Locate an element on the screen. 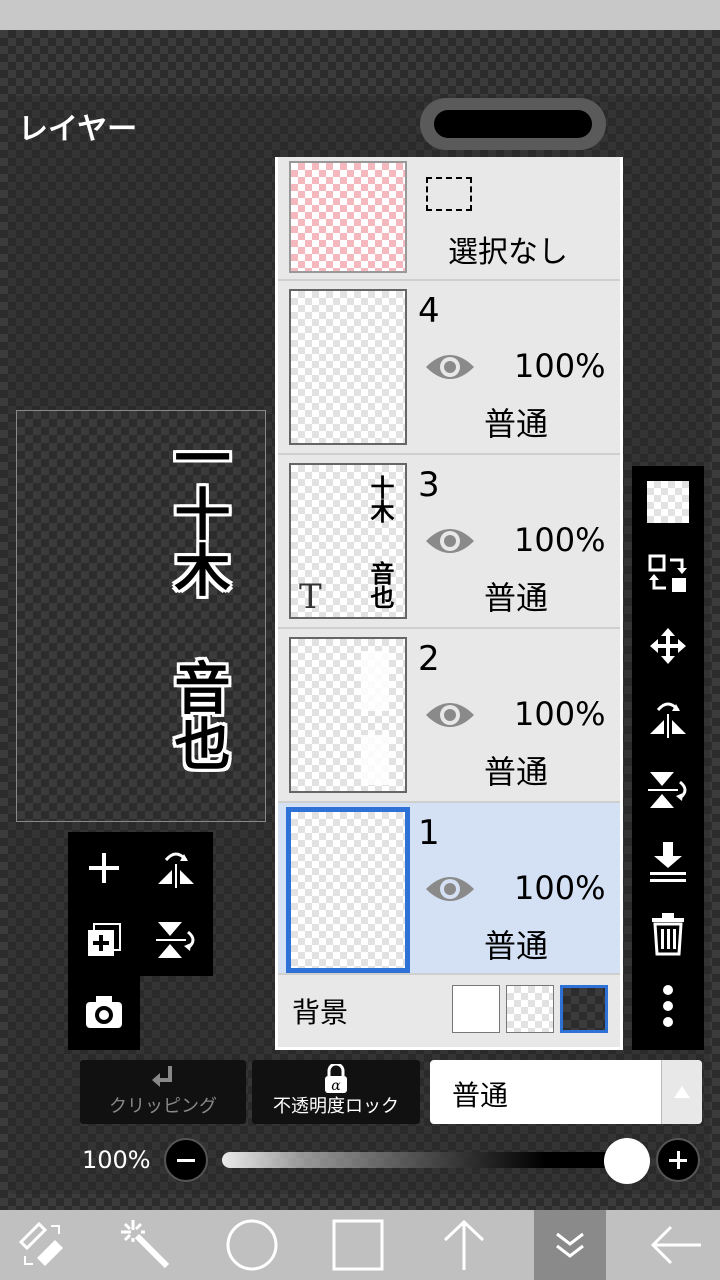 This screenshot has height=1280, width=720. pen-eraser-button is located at coordinates (42, 1245).